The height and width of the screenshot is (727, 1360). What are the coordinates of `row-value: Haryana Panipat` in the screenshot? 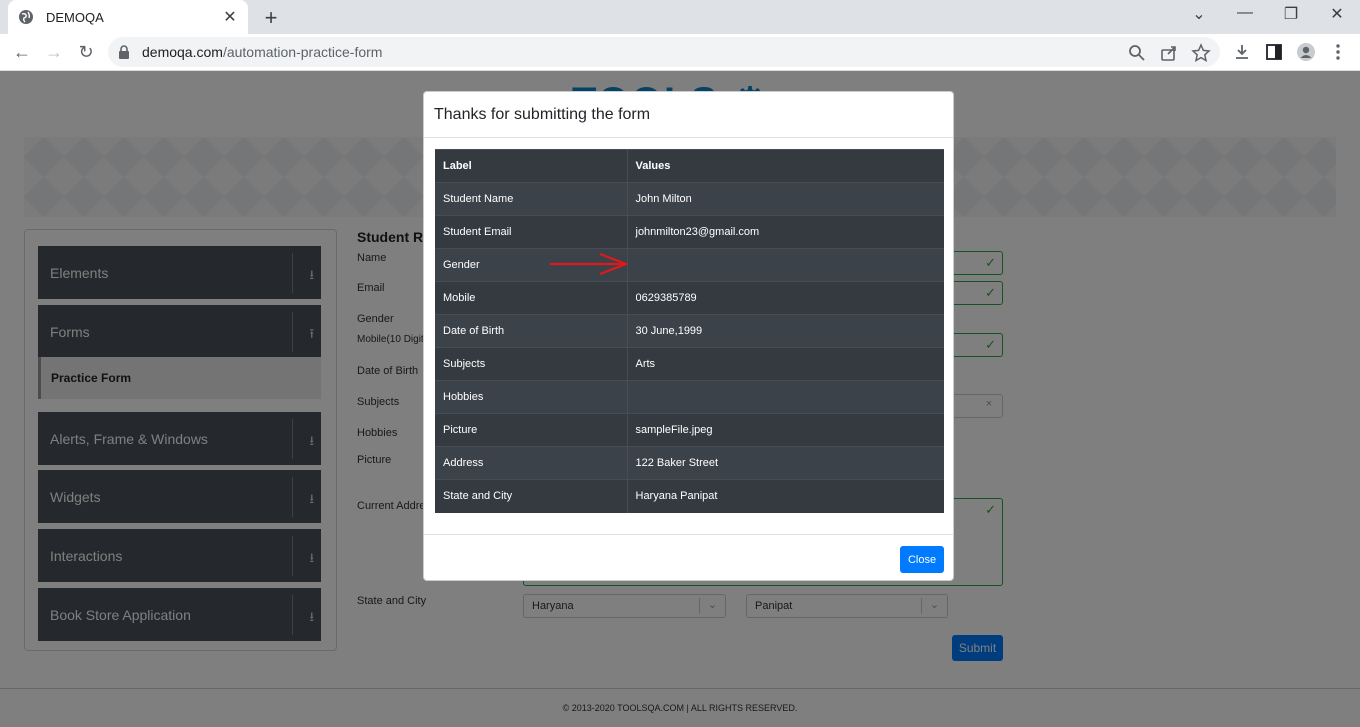 It's located at (785, 496).